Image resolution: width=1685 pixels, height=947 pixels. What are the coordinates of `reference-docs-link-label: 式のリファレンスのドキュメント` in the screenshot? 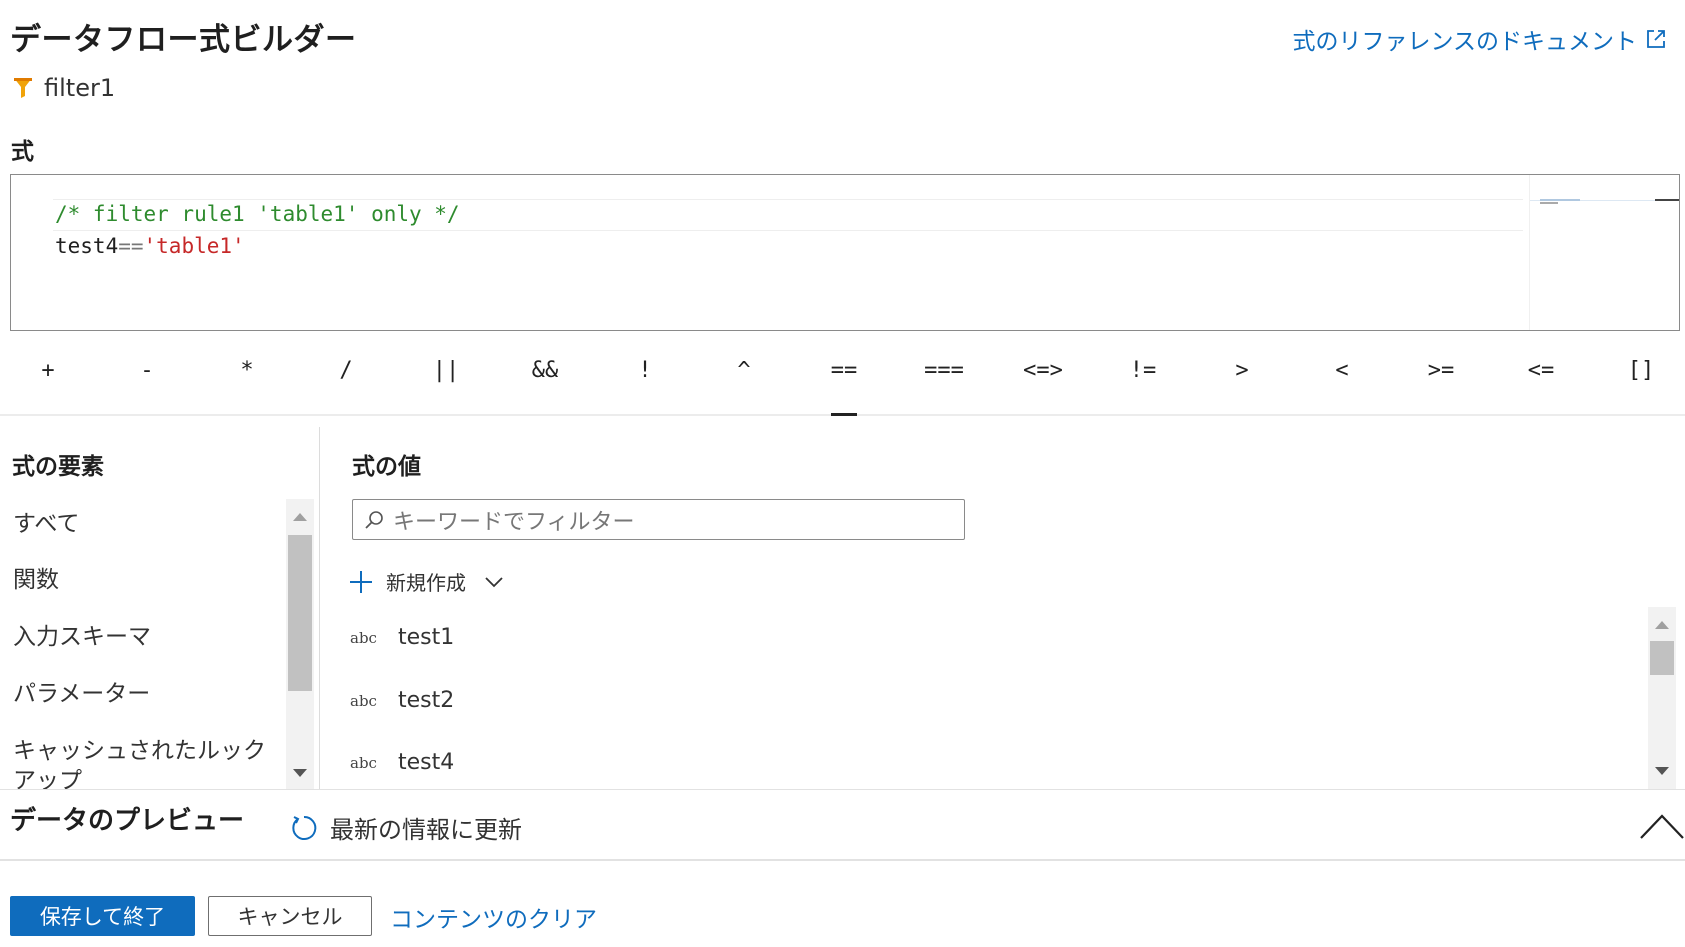 It's located at (1464, 42).